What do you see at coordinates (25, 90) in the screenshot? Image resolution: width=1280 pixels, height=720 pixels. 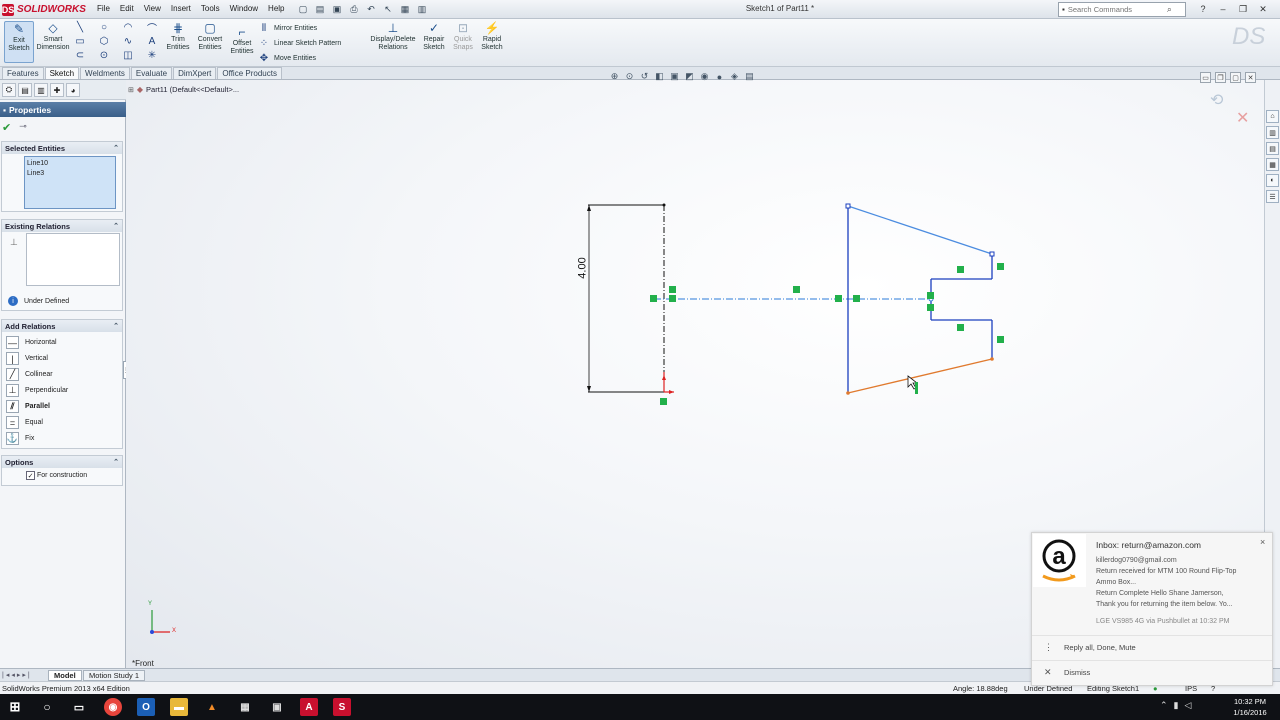 I see `property-manager-tab-icon: ▤` at bounding box center [25, 90].